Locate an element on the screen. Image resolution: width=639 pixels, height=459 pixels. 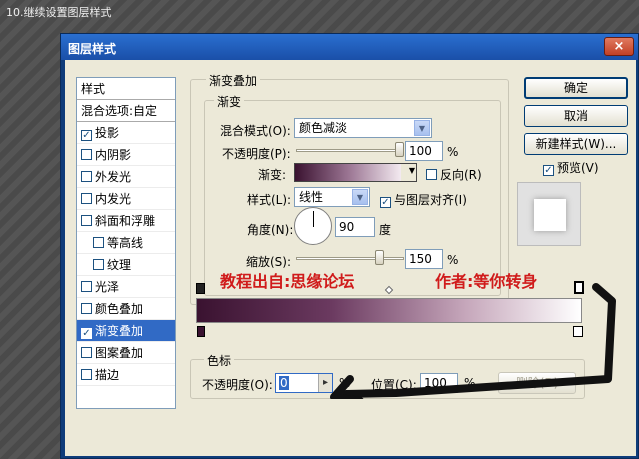
style-item: 外发光 is located at coordinates (126, 177).